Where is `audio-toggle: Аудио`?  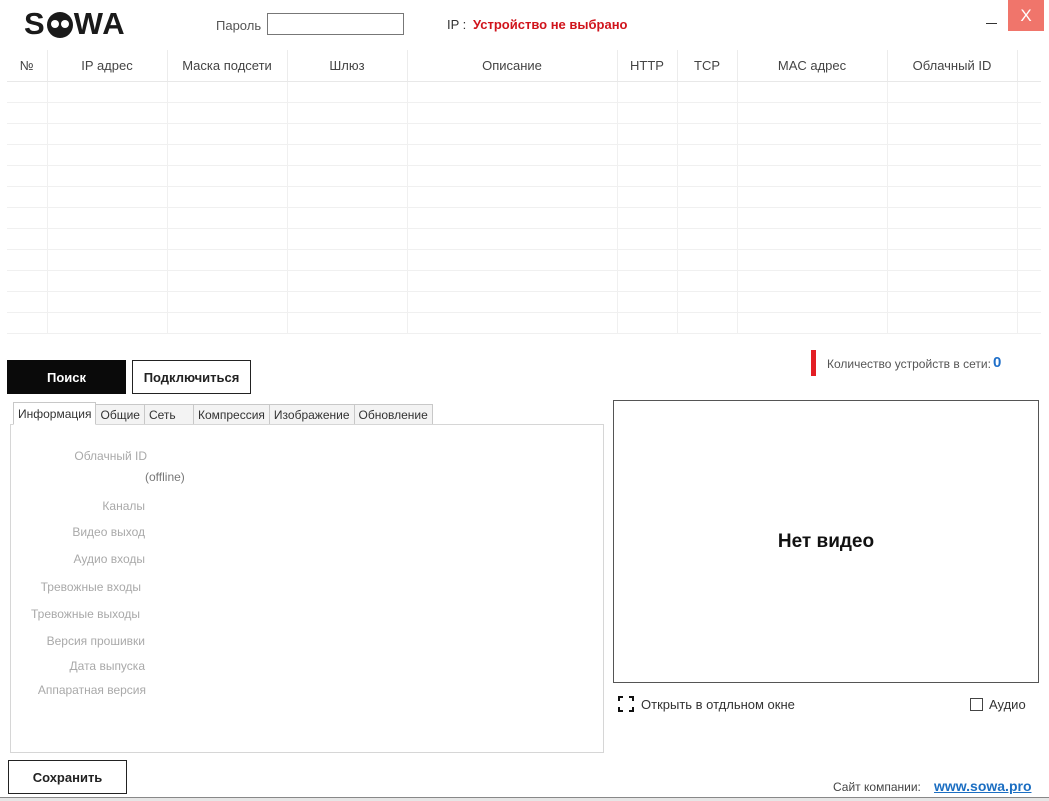 audio-toggle: Аудио is located at coordinates (998, 704).